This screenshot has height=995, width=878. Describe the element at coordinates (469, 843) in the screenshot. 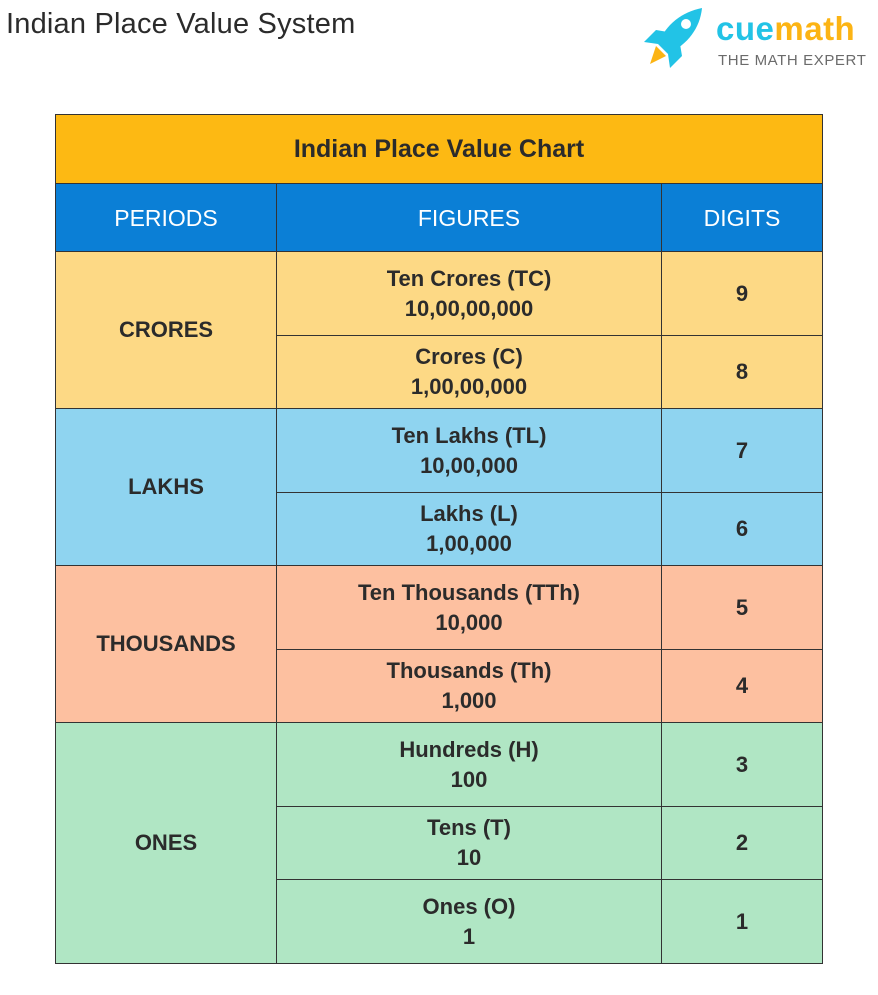

I see `figure-cell: Tens (T) 10` at that location.